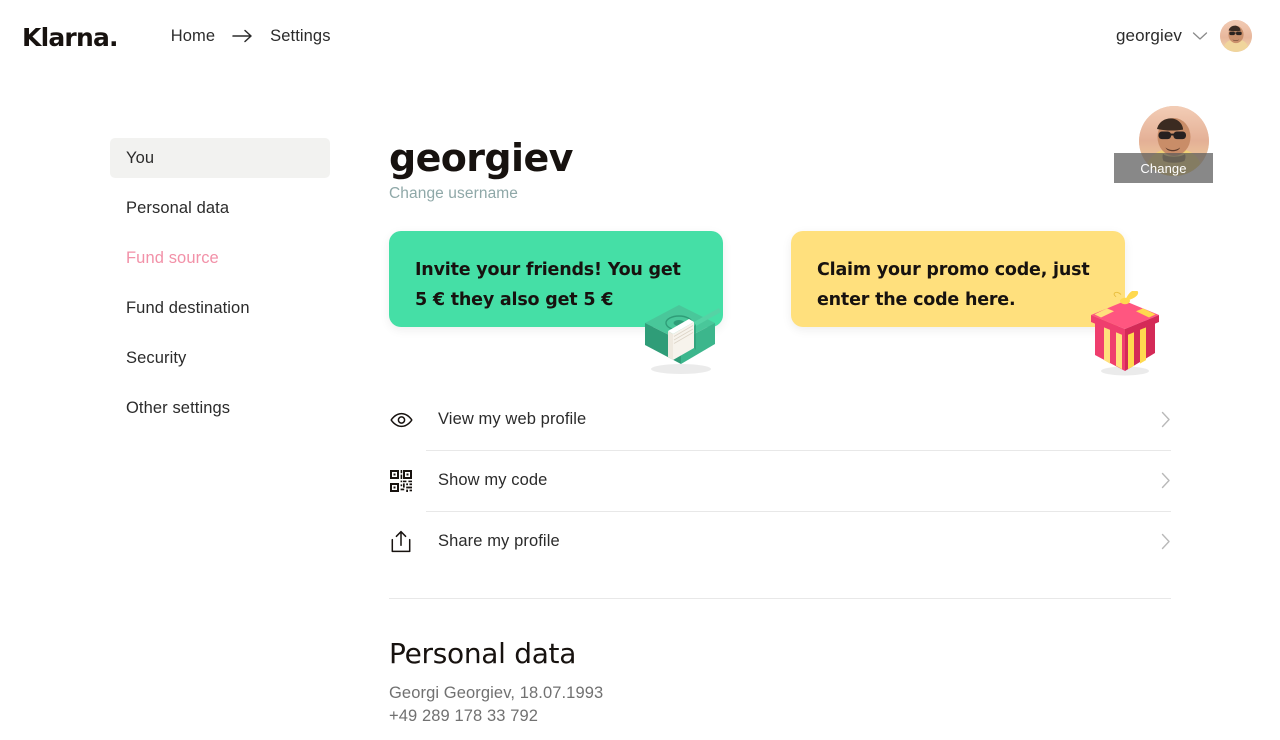 The image size is (1280, 740). I want to click on sidebar-item-personal-data: Personal data, so click(220, 208).